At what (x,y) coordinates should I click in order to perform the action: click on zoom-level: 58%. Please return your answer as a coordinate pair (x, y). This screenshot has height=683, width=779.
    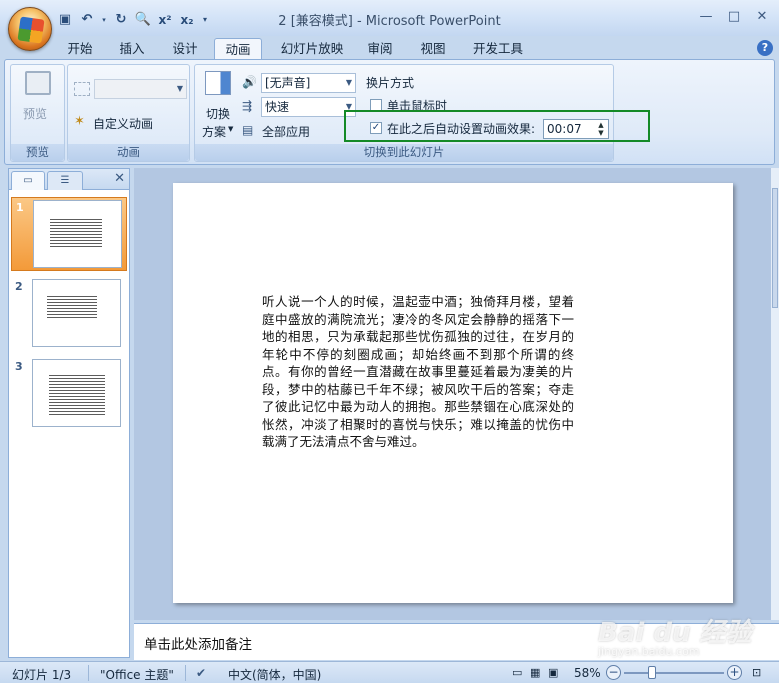
    Looking at the image, I should click on (587, 673).